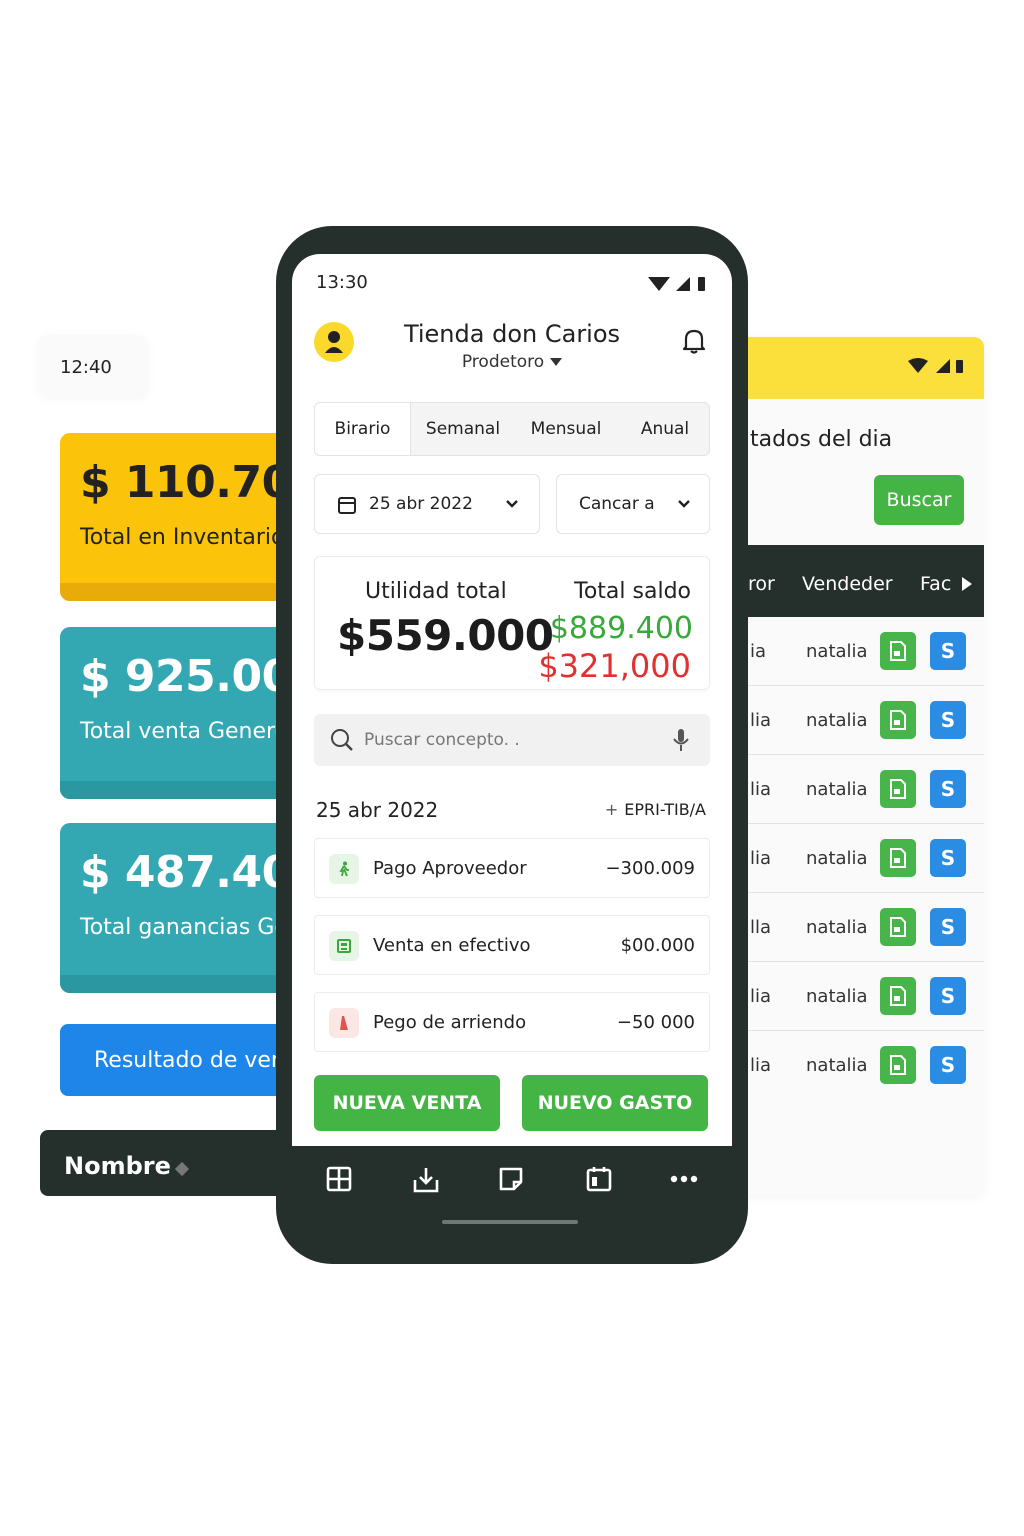 The image size is (1024, 1536). Describe the element at coordinates (847, 584) in the screenshot. I see `column-header-seller: Vendeder` at that location.